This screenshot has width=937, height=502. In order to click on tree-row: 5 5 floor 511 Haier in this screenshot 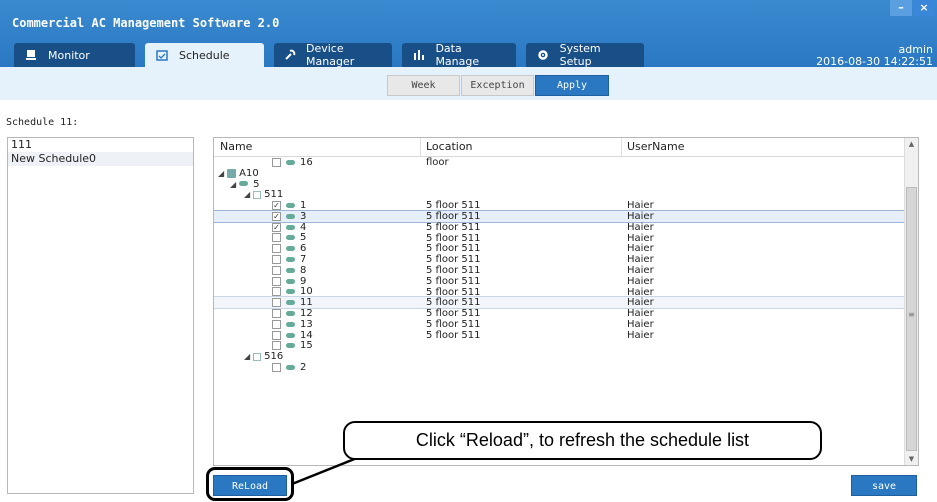, I will do `click(566, 238)`.